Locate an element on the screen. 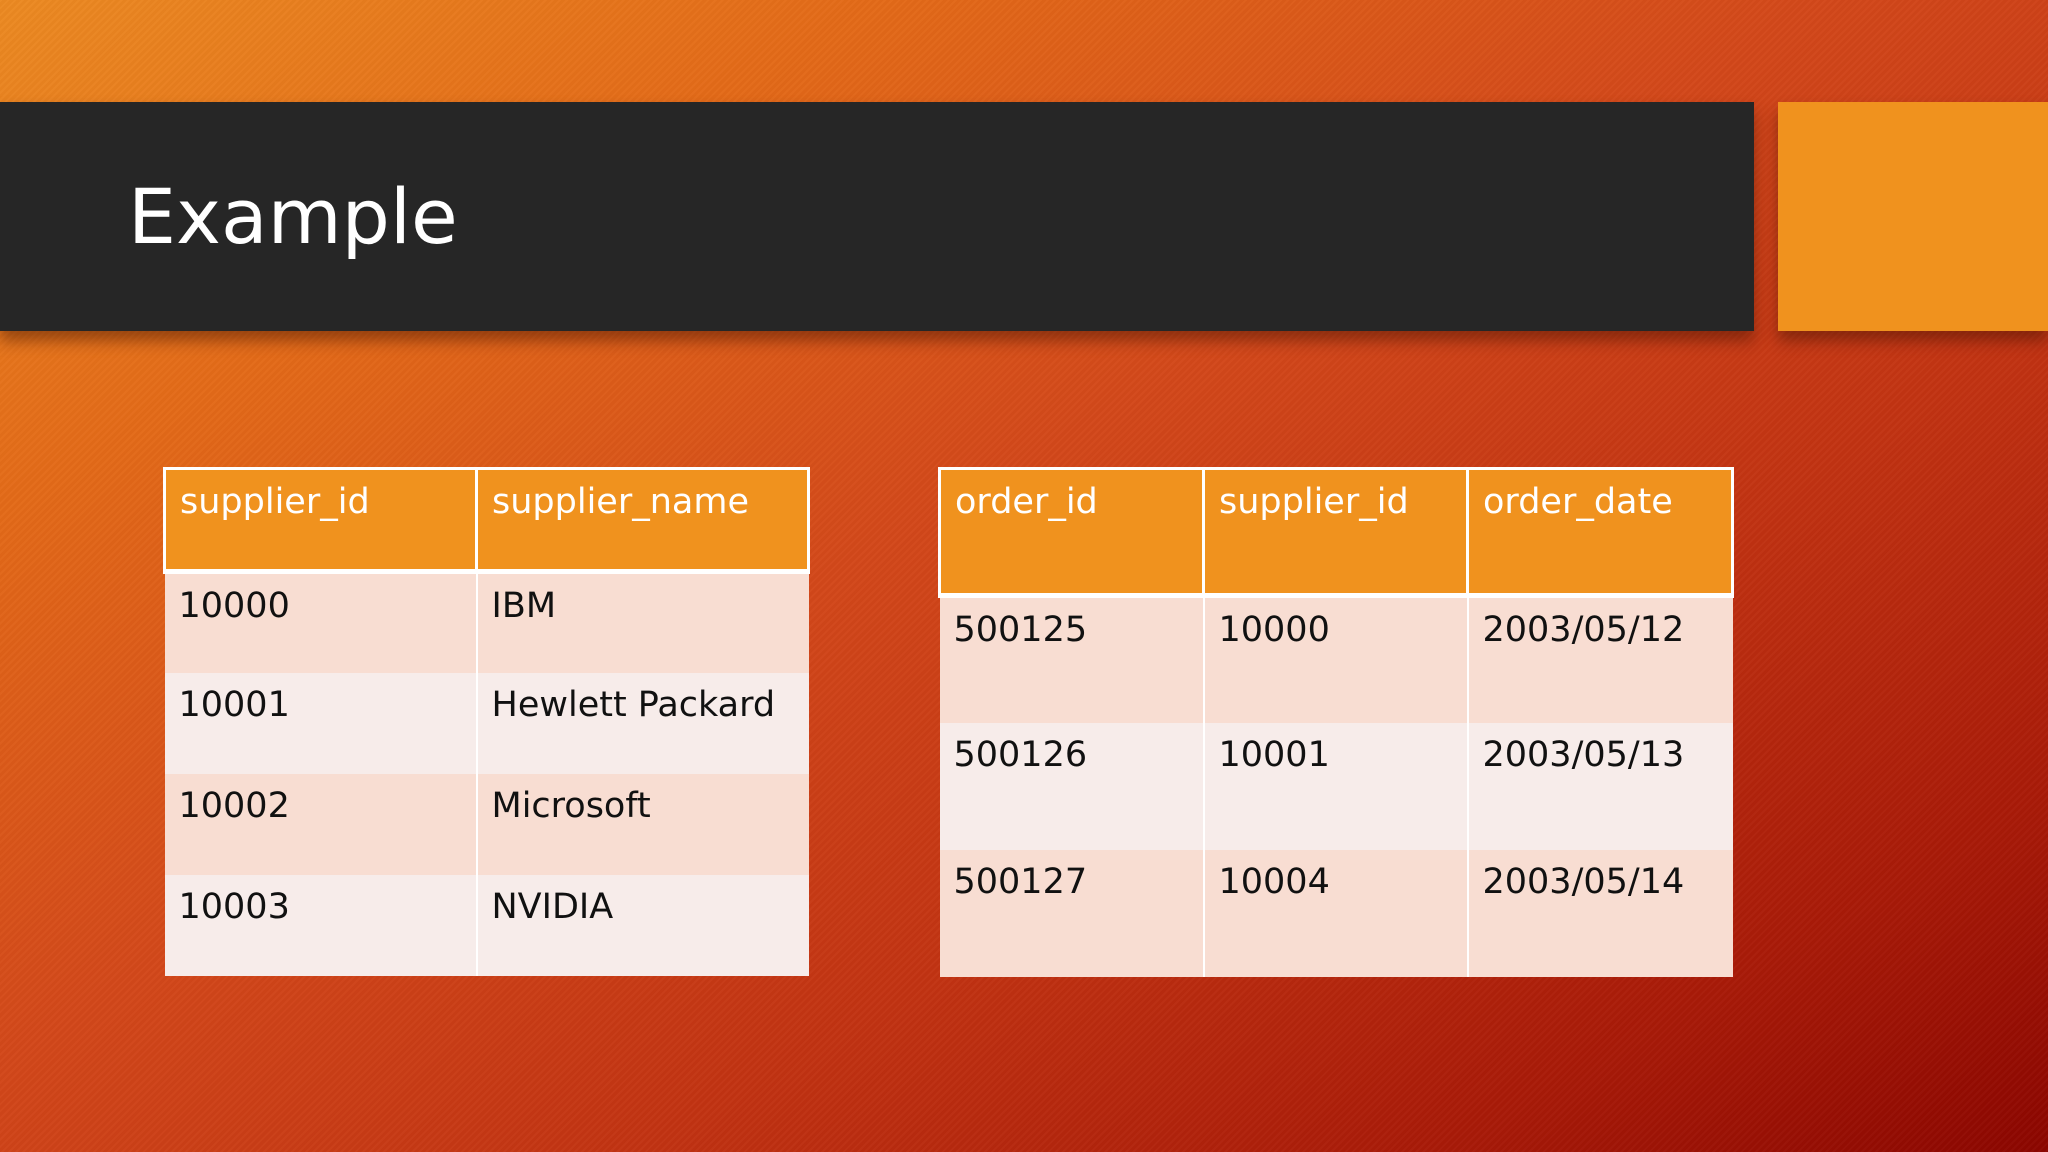 The width and height of the screenshot is (2048, 1152). table-header-row: order_id supplier_id order_date is located at coordinates (1336, 531).